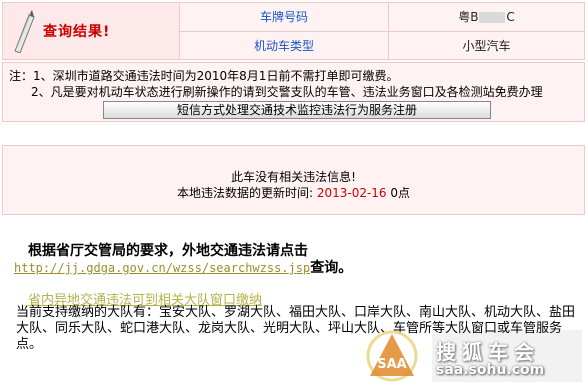  I want to click on note-line-1: 注：1、深圳市道路交通违法时间为2010年8月1日前不需打单即可缴费。, so click(204, 76).